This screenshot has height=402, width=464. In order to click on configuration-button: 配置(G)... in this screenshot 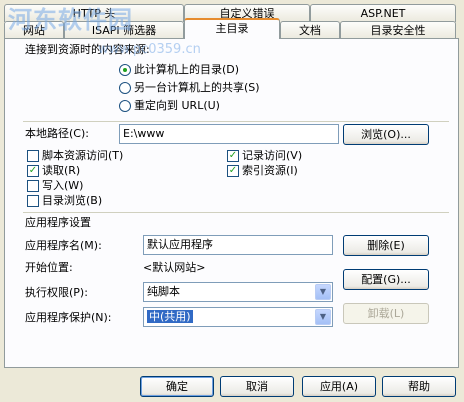, I will do `click(386, 279)`.